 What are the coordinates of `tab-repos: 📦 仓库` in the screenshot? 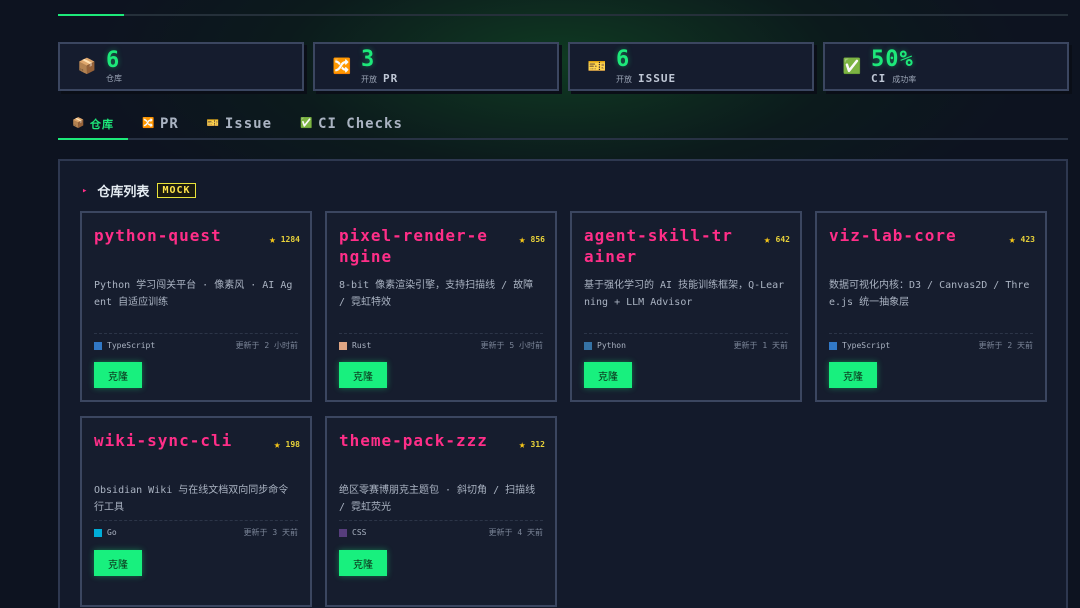 It's located at (93, 125).